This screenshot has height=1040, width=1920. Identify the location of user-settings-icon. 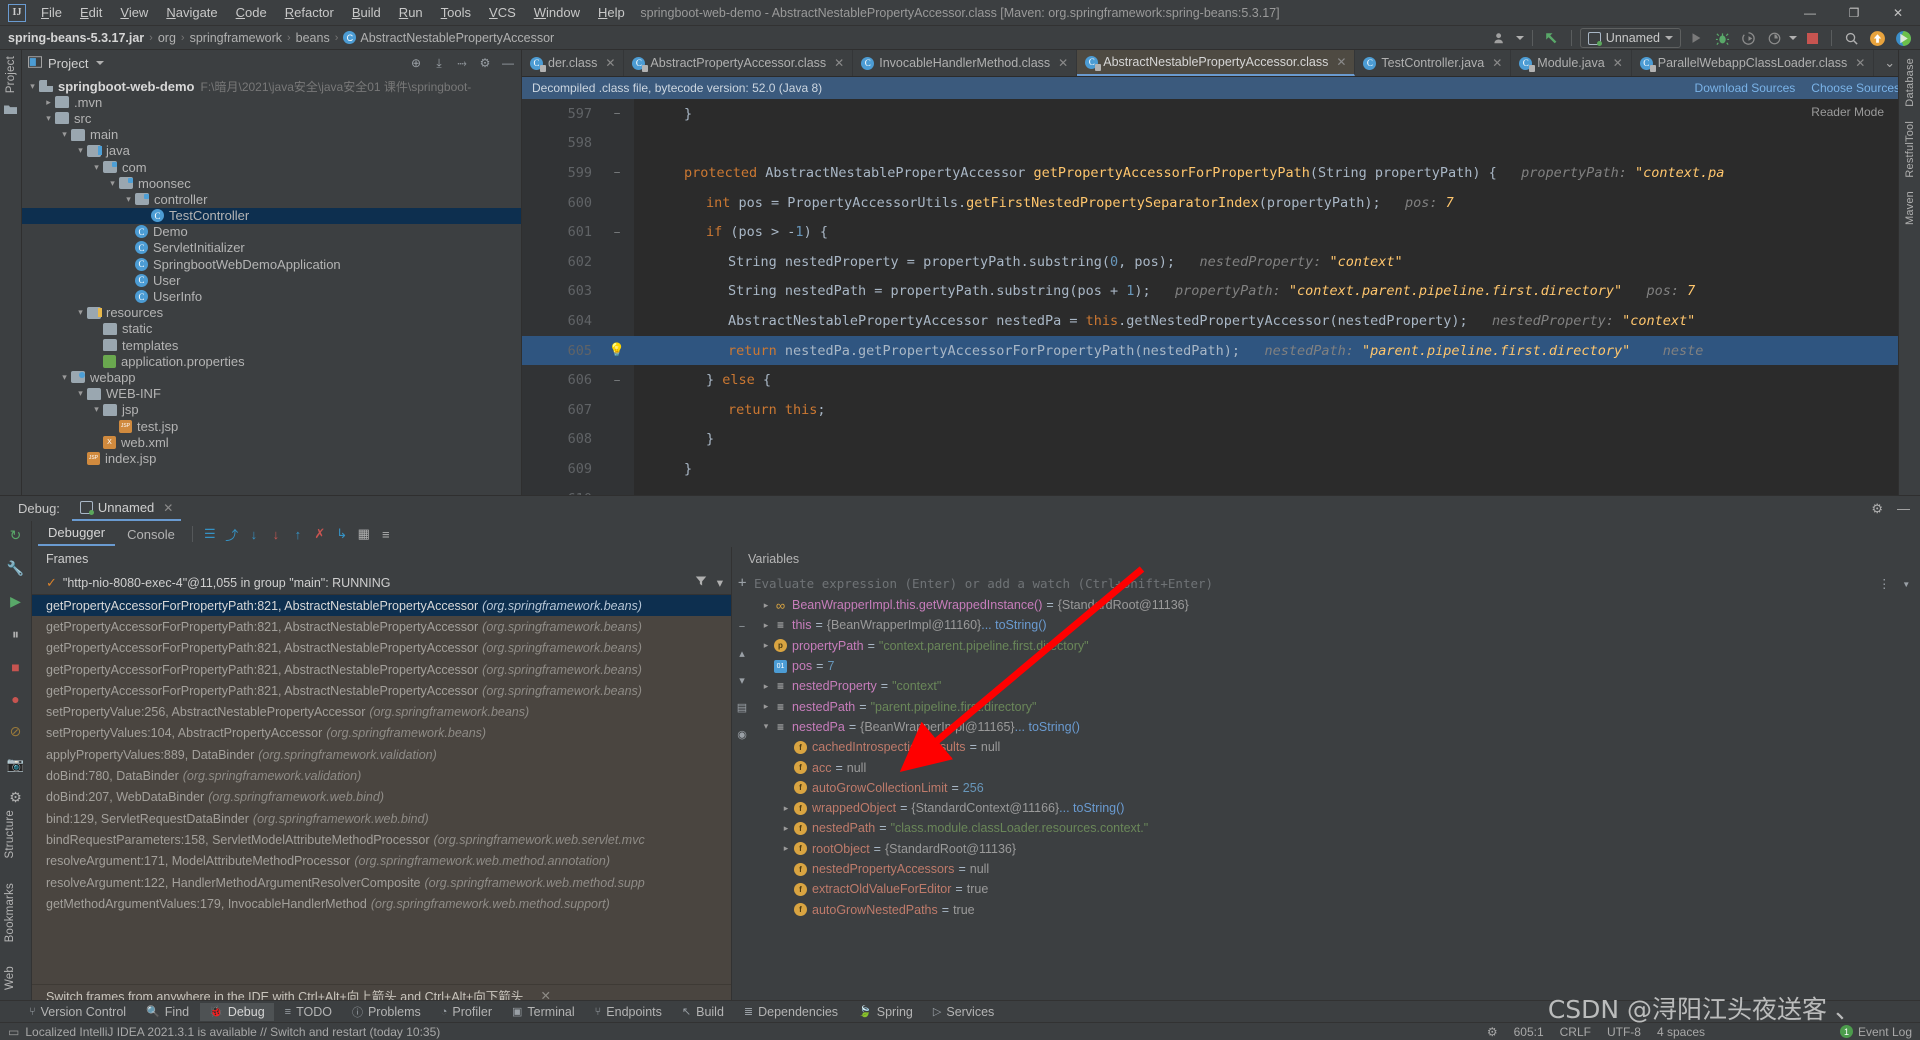
(1501, 38).